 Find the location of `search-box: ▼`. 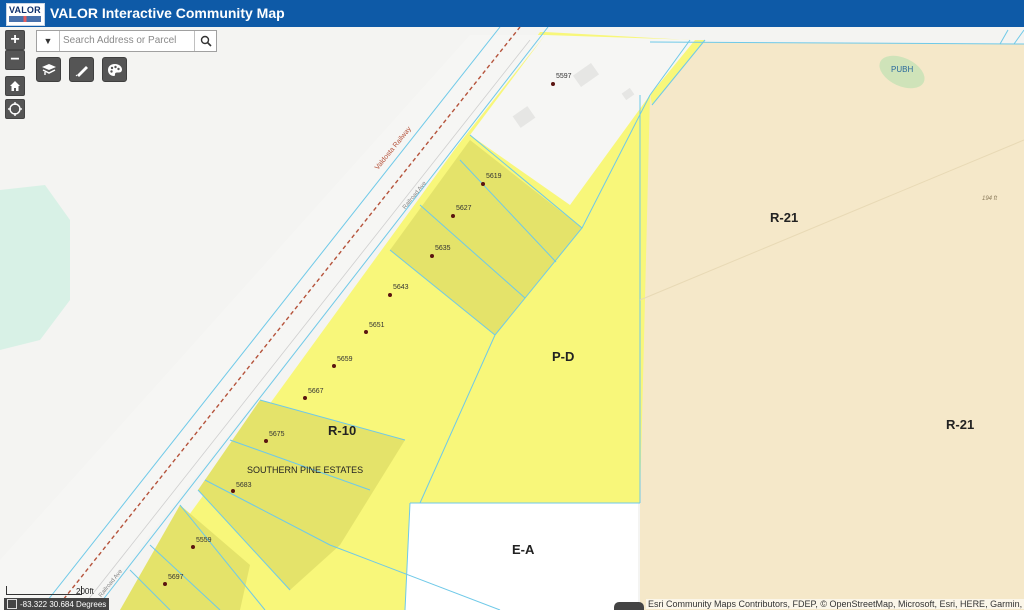

search-box: ▼ is located at coordinates (126, 41).